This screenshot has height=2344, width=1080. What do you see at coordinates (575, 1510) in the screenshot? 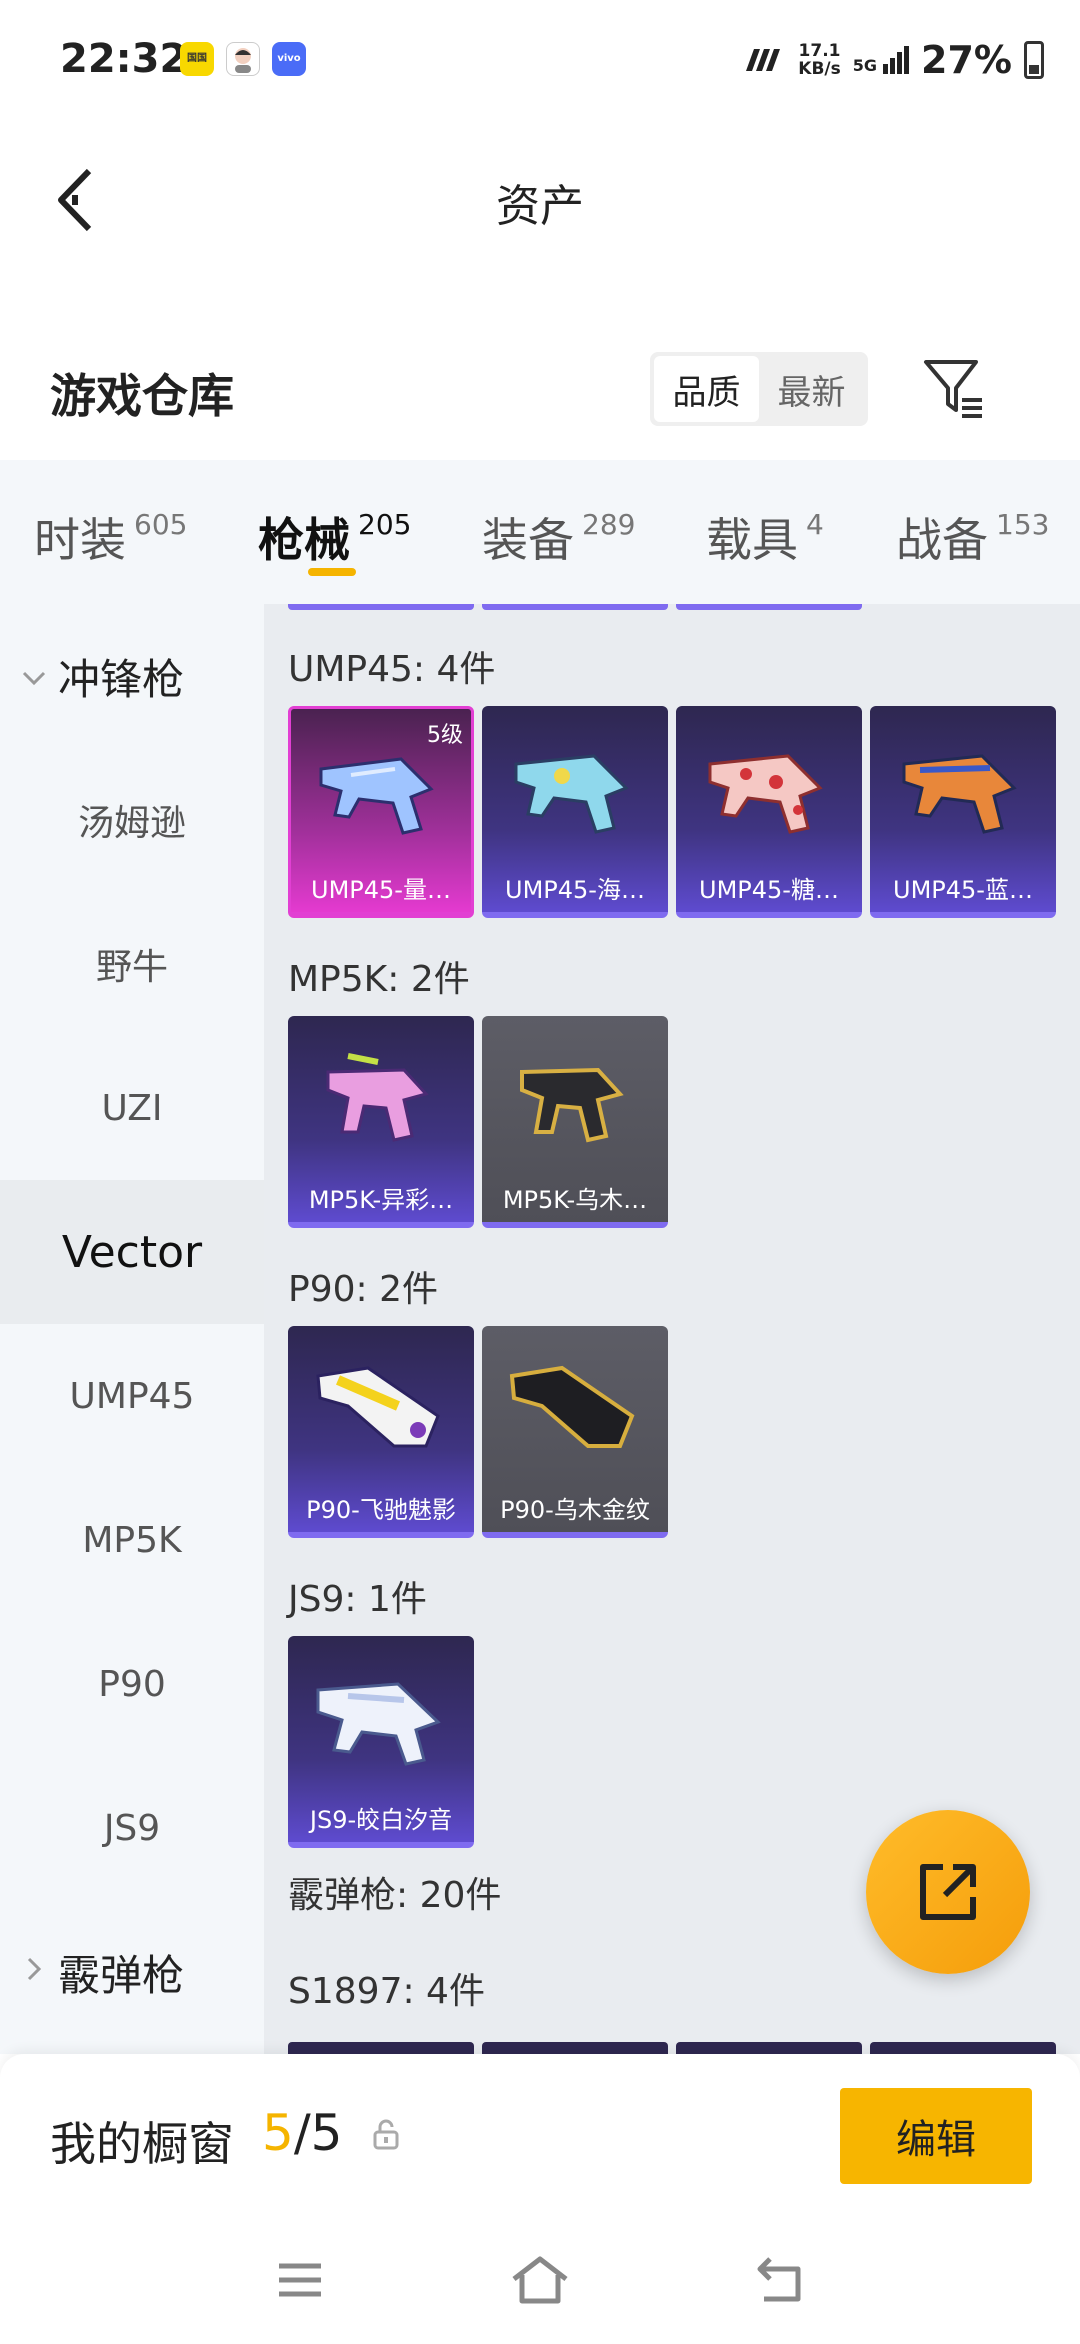
I see `weapon-card-label: P90-乌木金纹` at bounding box center [575, 1510].